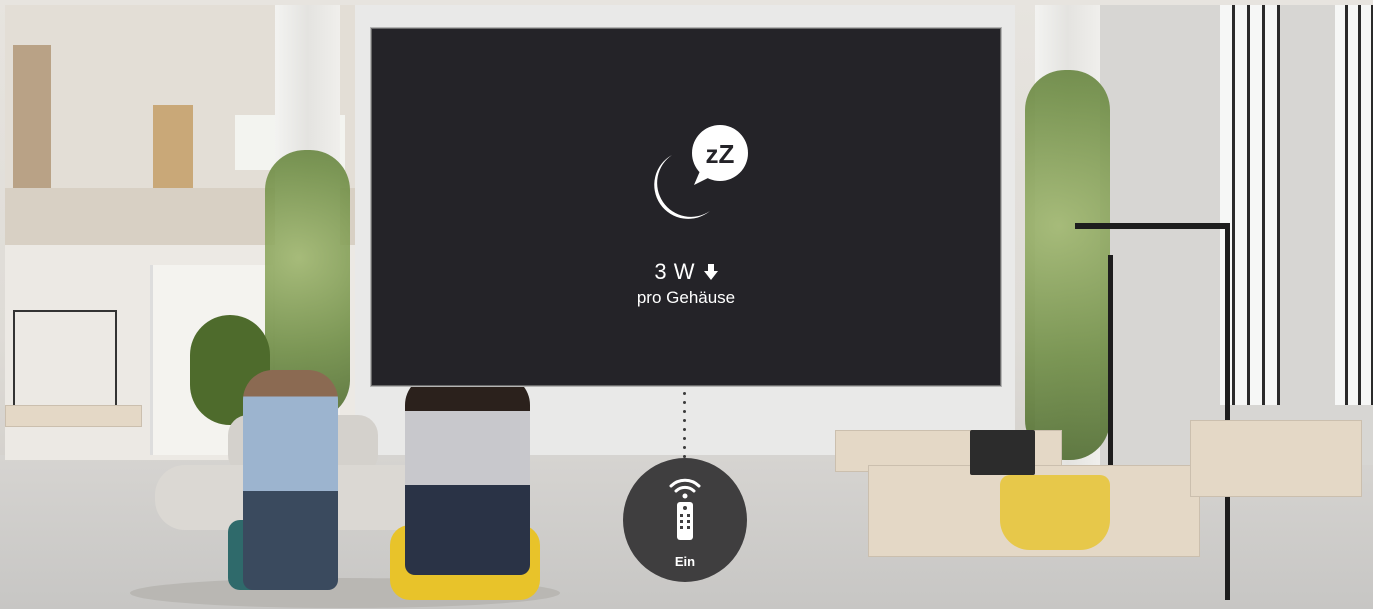 The height and width of the screenshot is (609, 1373). Describe the element at coordinates (685, 427) in the screenshot. I see `connector-dots` at that location.